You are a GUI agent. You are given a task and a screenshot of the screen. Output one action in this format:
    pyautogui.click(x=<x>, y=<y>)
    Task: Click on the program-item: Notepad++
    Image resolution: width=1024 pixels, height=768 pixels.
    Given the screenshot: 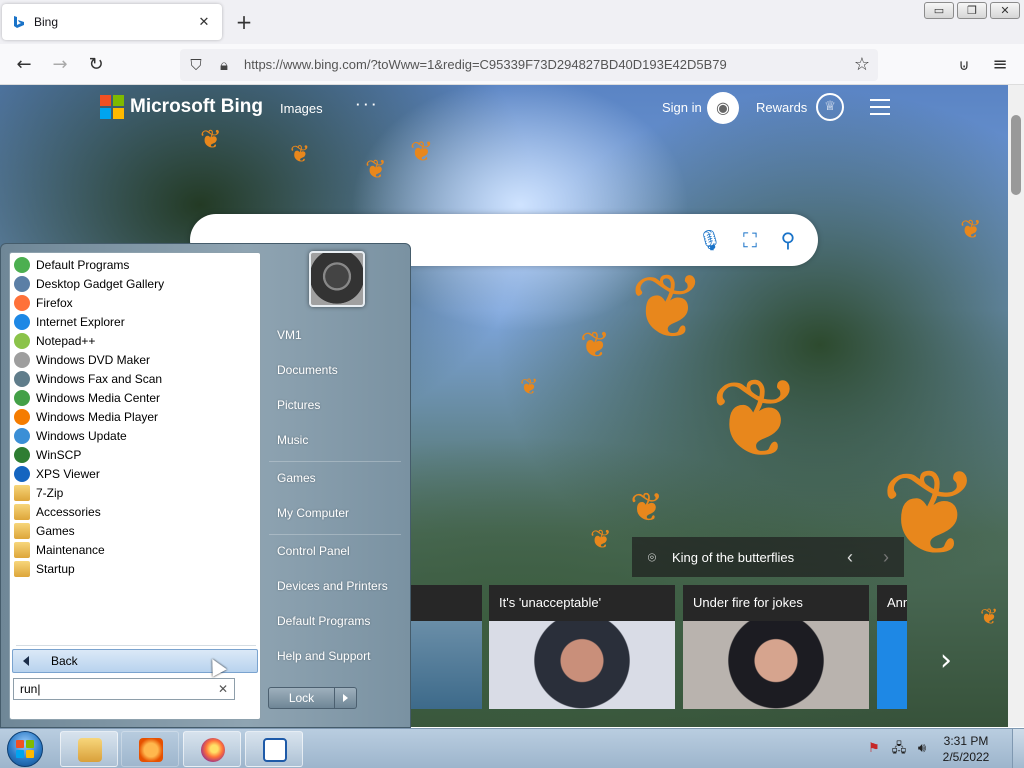 What is the action you would take?
    pyautogui.click(x=135, y=340)
    